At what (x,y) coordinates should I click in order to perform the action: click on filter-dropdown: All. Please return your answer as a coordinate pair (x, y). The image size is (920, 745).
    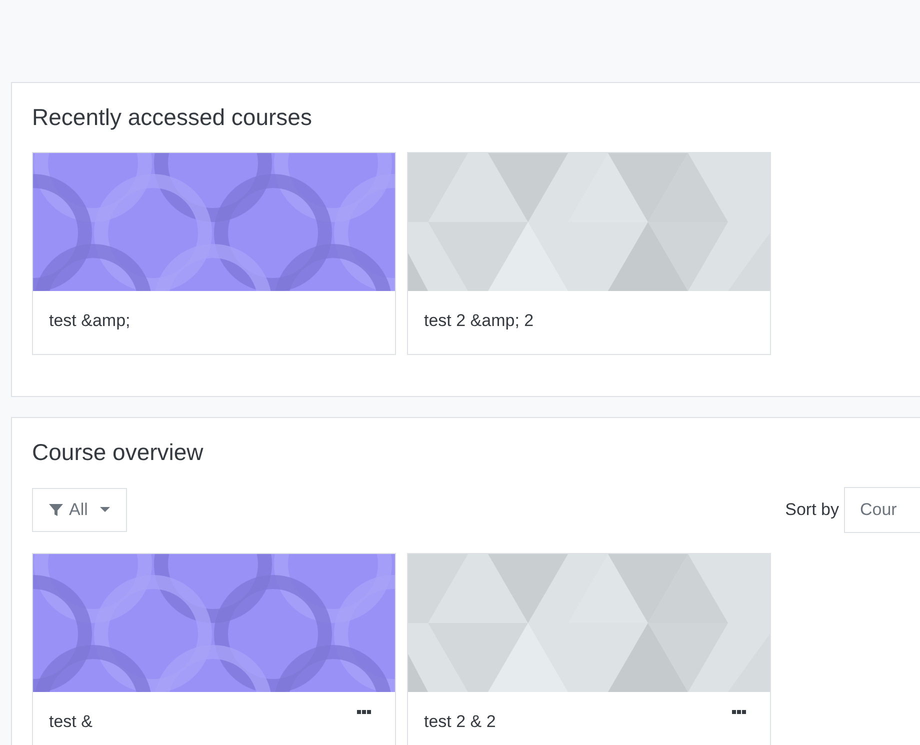
    Looking at the image, I should click on (79, 510).